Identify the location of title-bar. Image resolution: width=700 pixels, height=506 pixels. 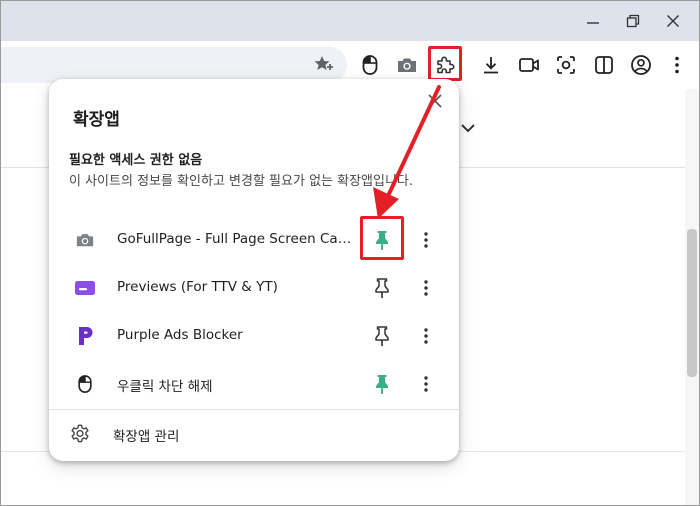
(350, 21).